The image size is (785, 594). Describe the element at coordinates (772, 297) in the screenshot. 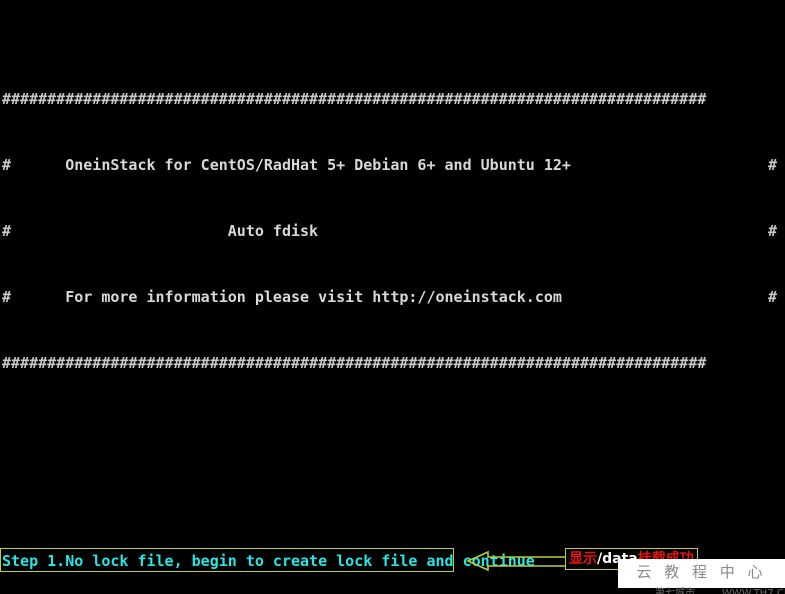

I see `banner-hash-right-3: #` at that location.